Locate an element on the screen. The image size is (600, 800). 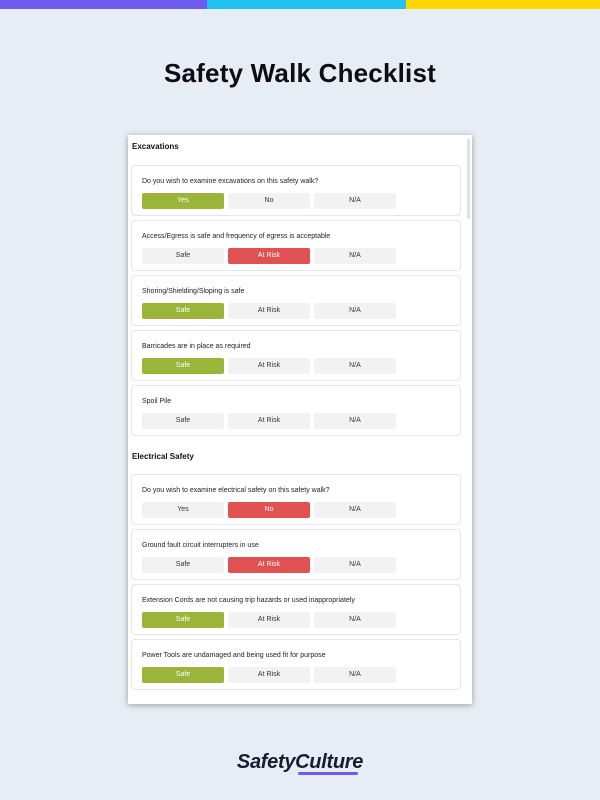
section-title-excavations: Excavations is located at coordinates (155, 146).